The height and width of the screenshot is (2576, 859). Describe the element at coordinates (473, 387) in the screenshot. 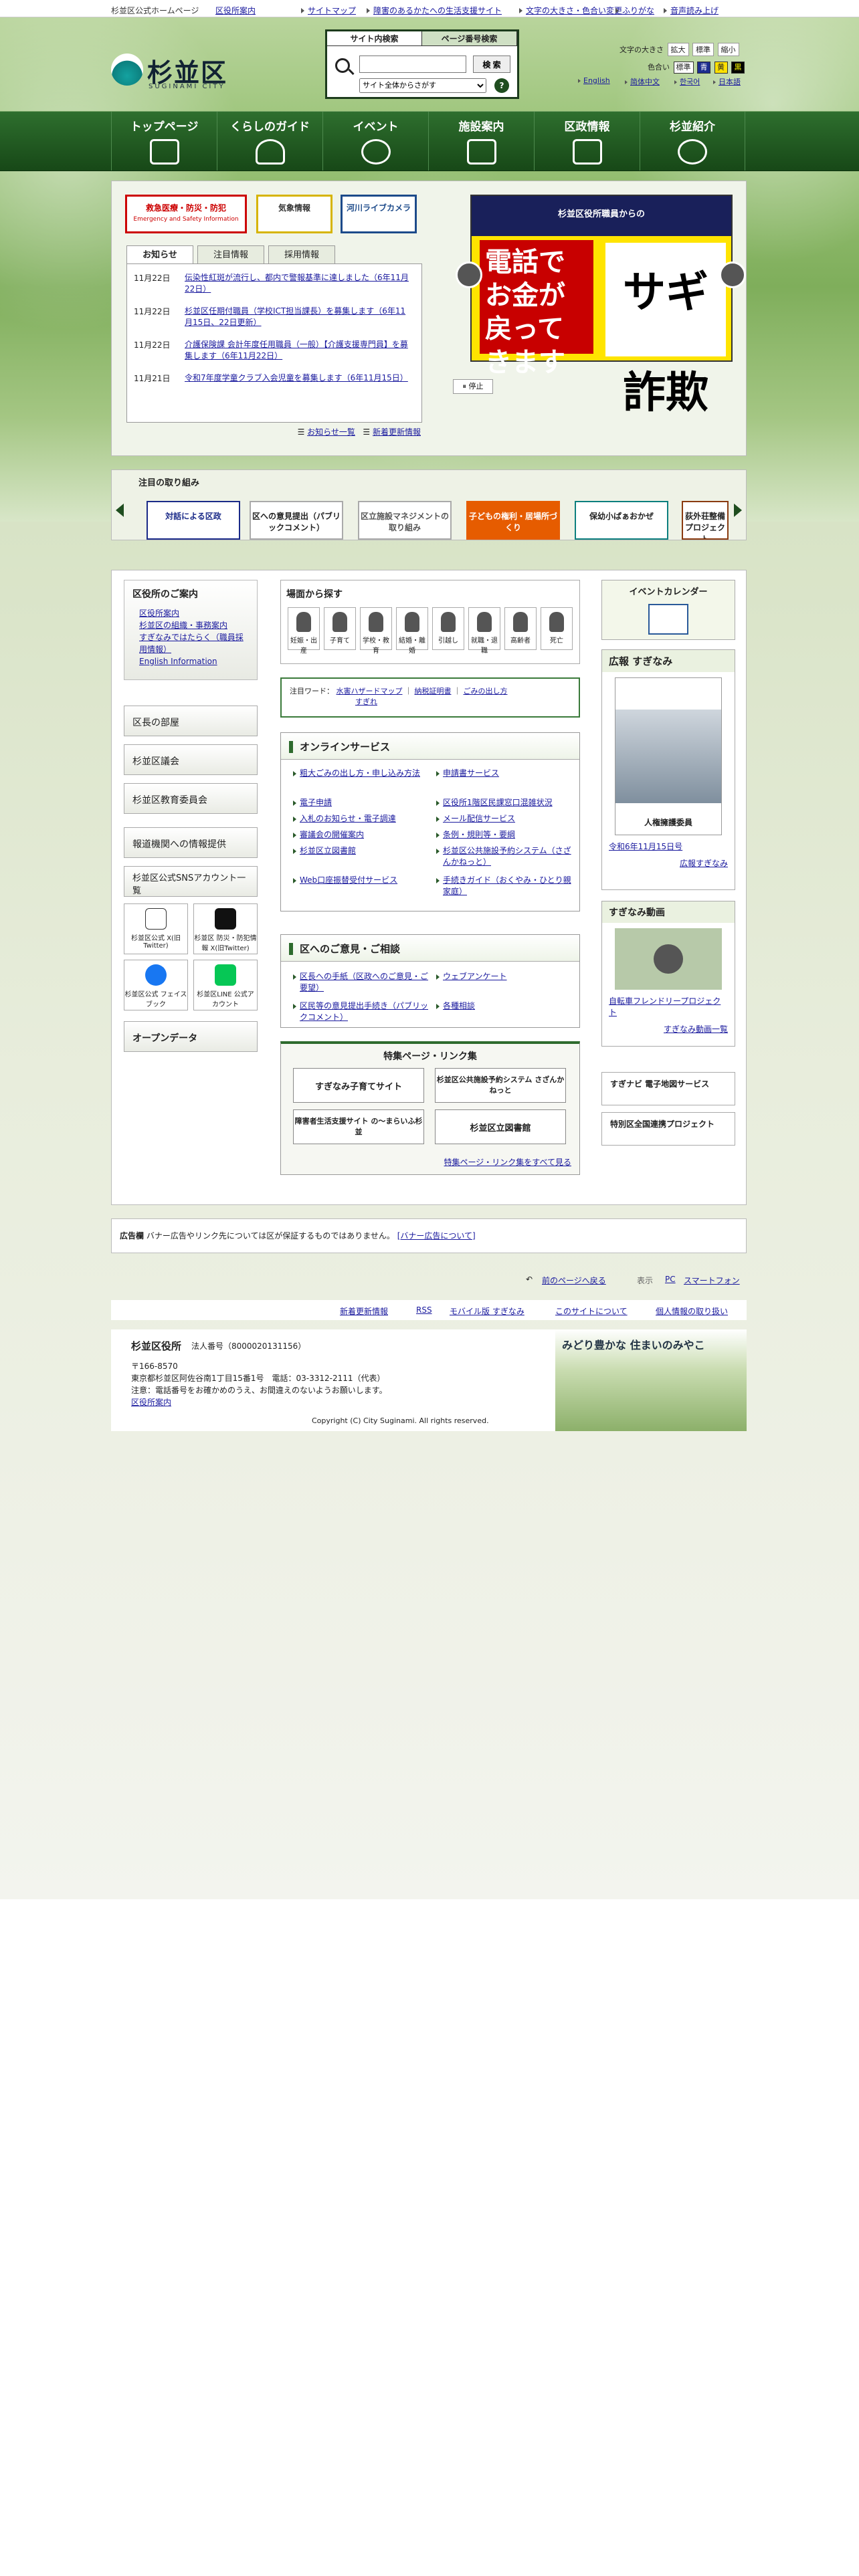

I see `slide-pause-button: ⏸ 停止` at that location.